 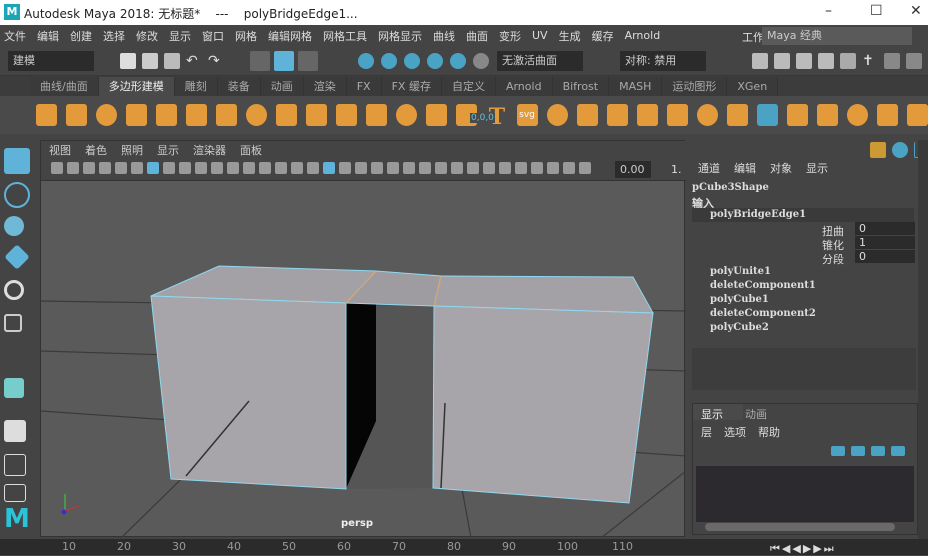 What do you see at coordinates (15, 36) in the screenshot?
I see `menu-item: 文件` at bounding box center [15, 36].